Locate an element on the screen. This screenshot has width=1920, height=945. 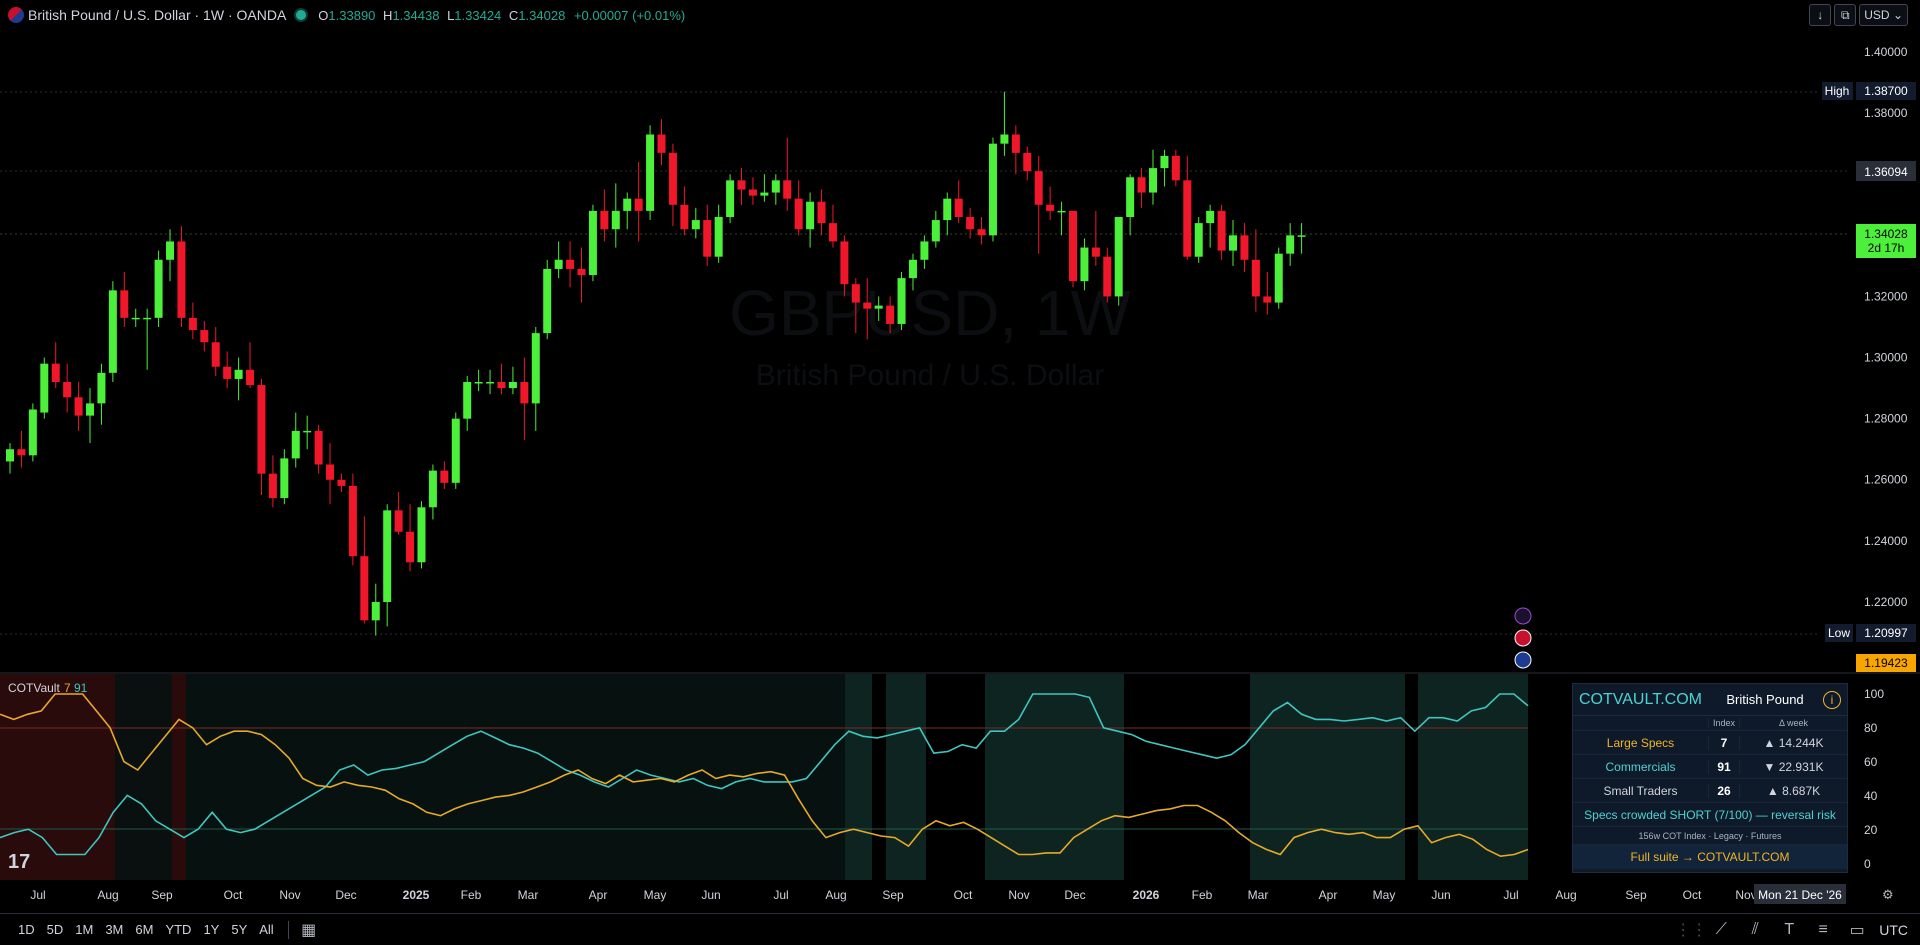
indicator-tick-label: 0 is located at coordinates (1867, 864).